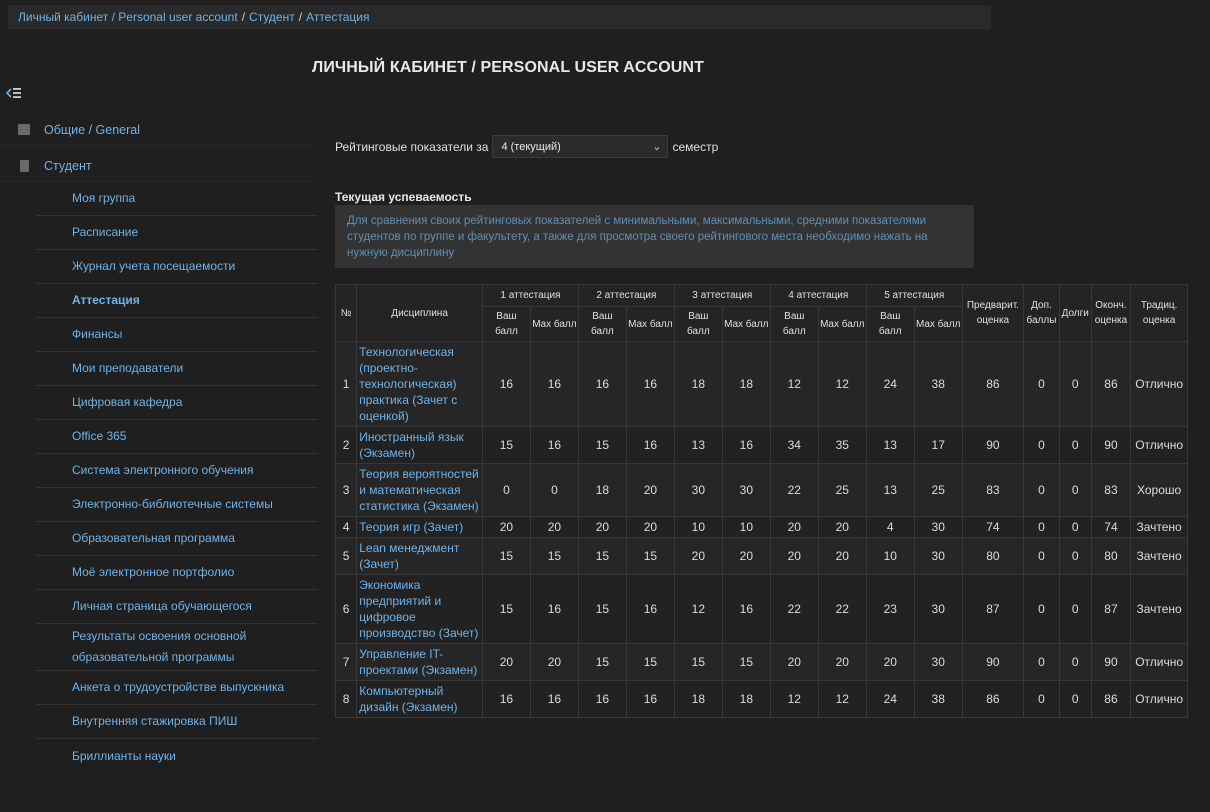 Image resolution: width=1210 pixels, height=812 pixels. What do you see at coordinates (177, 199) in the screenshot?
I see `sidebar-item-my-group: Моя группа` at bounding box center [177, 199].